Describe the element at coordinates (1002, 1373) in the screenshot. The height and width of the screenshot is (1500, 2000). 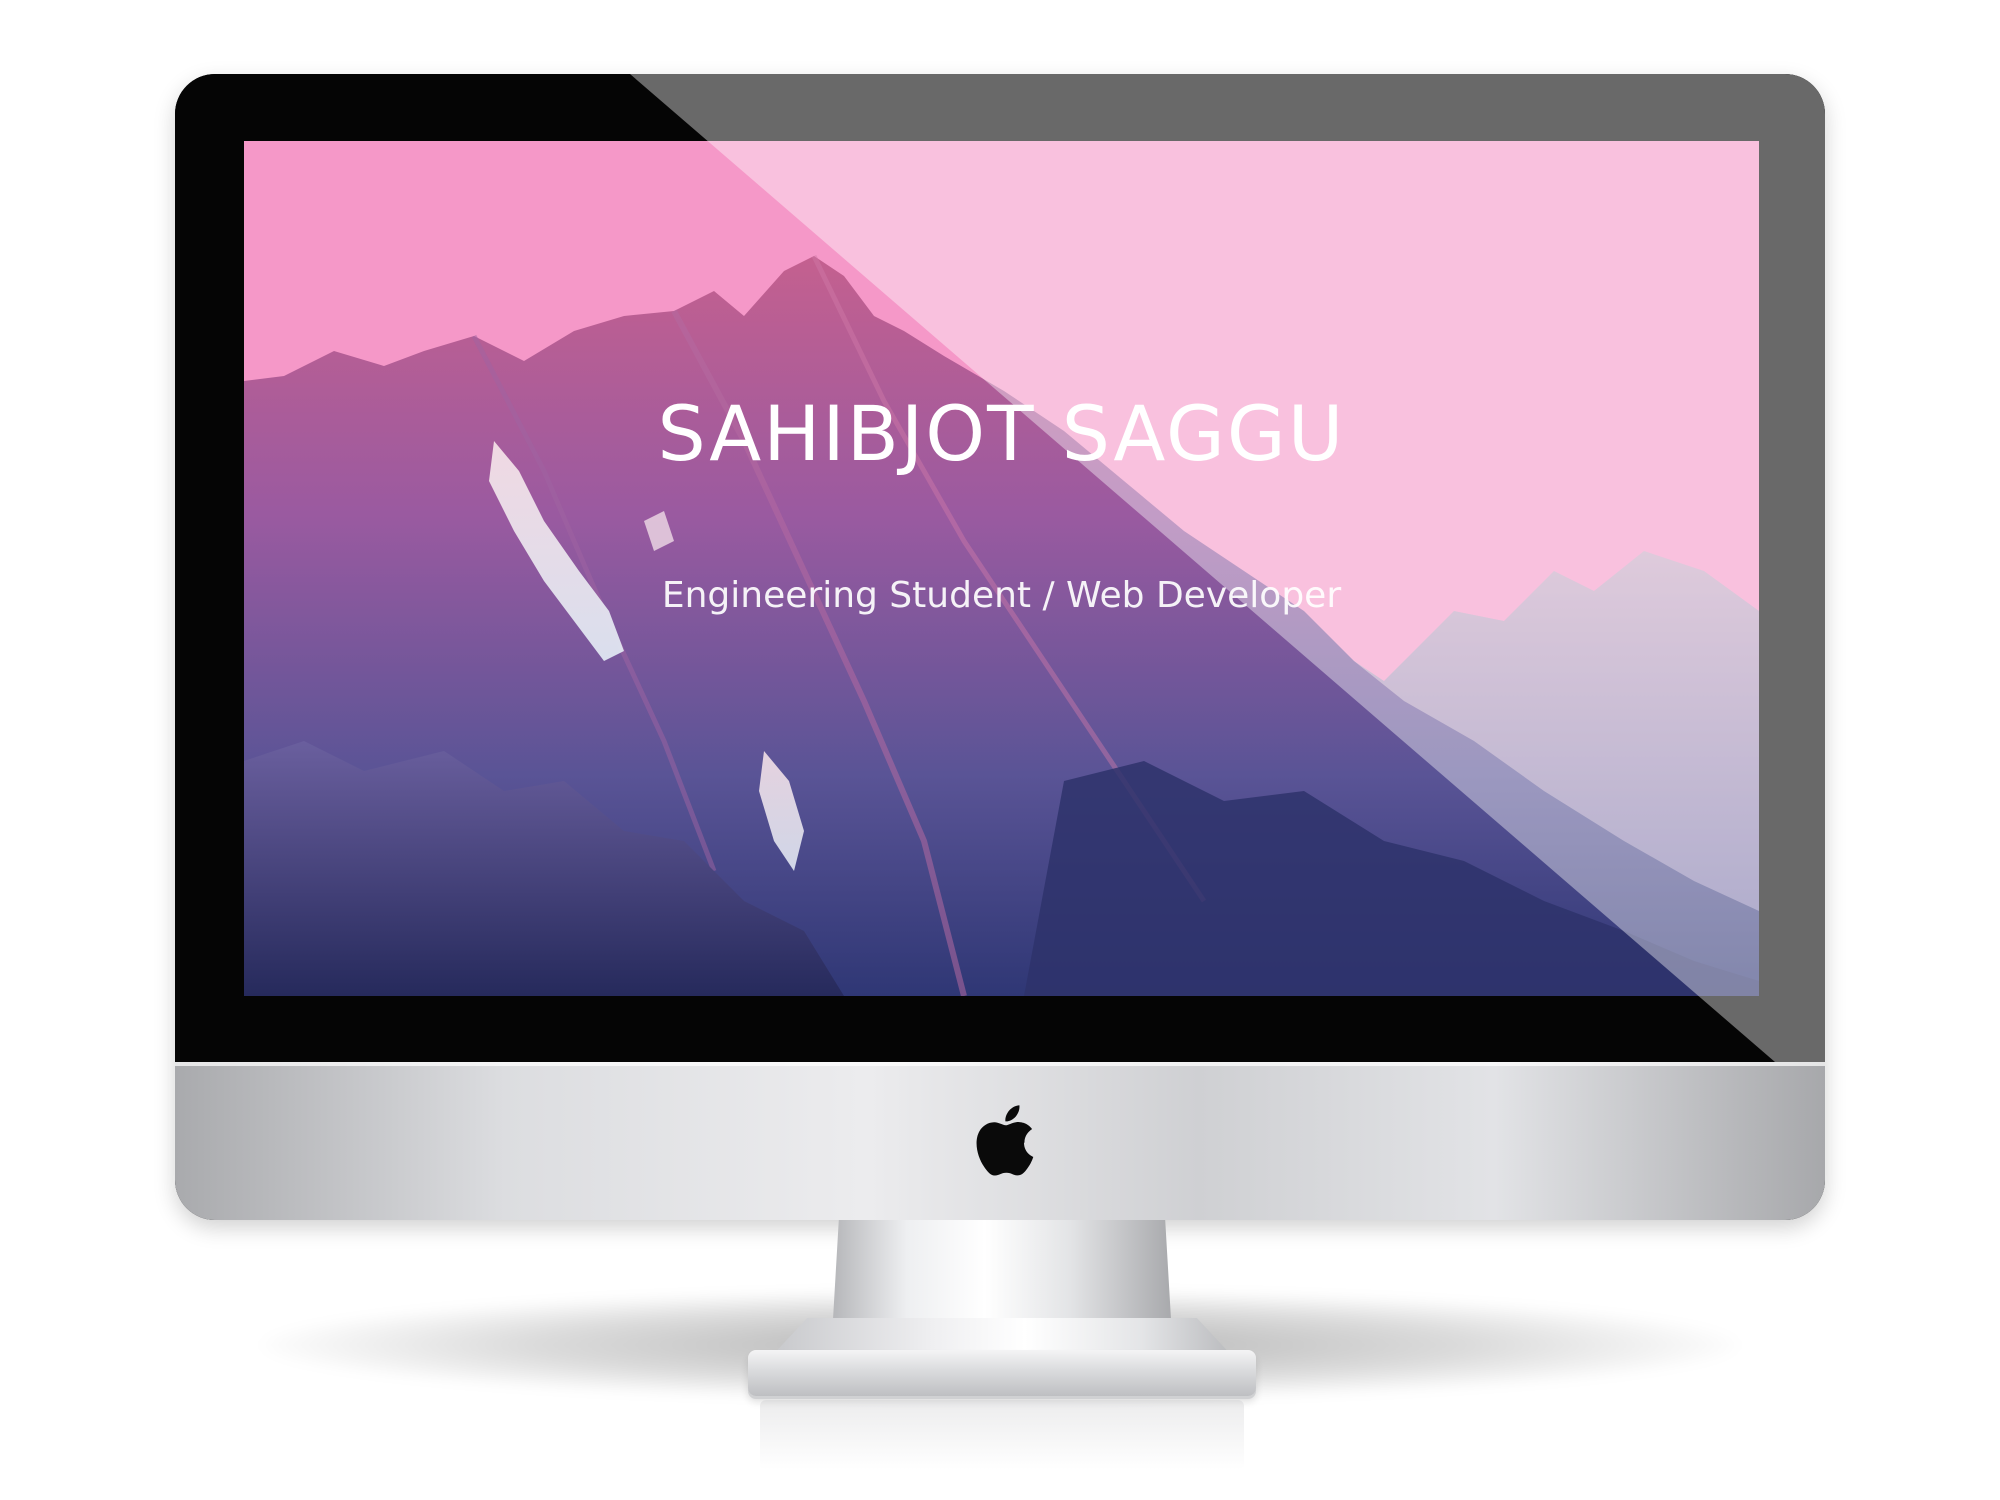
I see `monitor-stand-base` at that location.